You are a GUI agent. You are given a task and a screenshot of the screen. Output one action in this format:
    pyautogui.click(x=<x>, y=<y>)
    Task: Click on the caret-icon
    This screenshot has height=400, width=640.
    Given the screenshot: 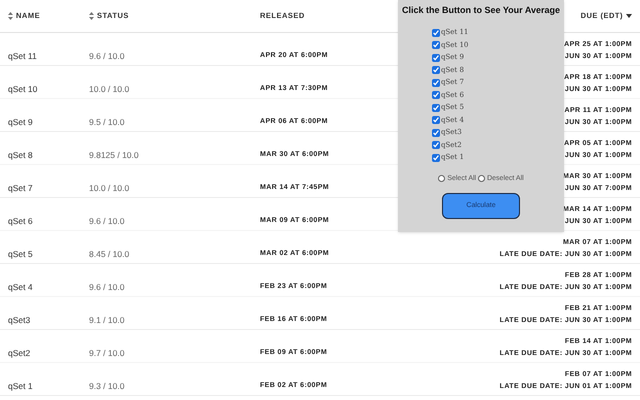 What is the action you would take?
    pyautogui.click(x=629, y=16)
    